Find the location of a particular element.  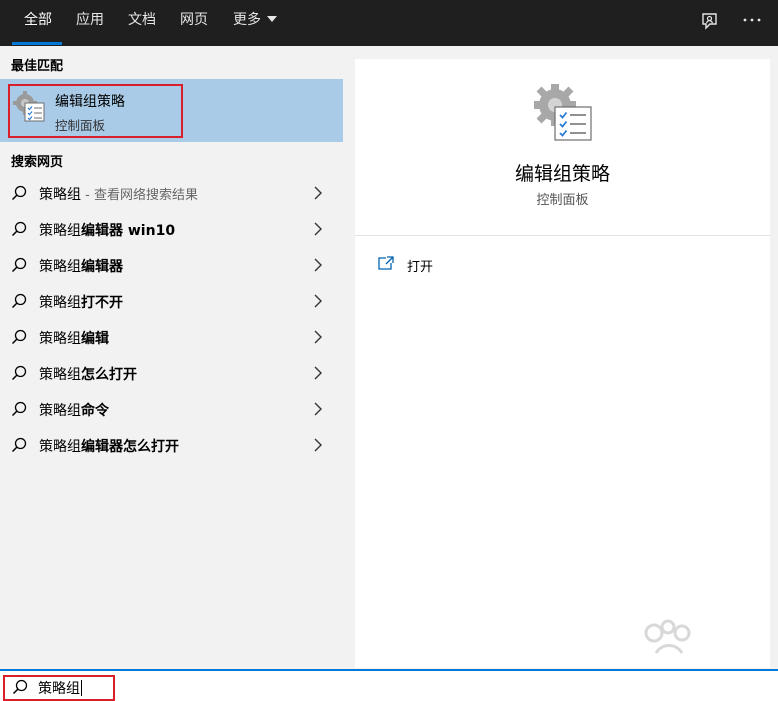

chevron-down-icon is located at coordinates (272, 19).